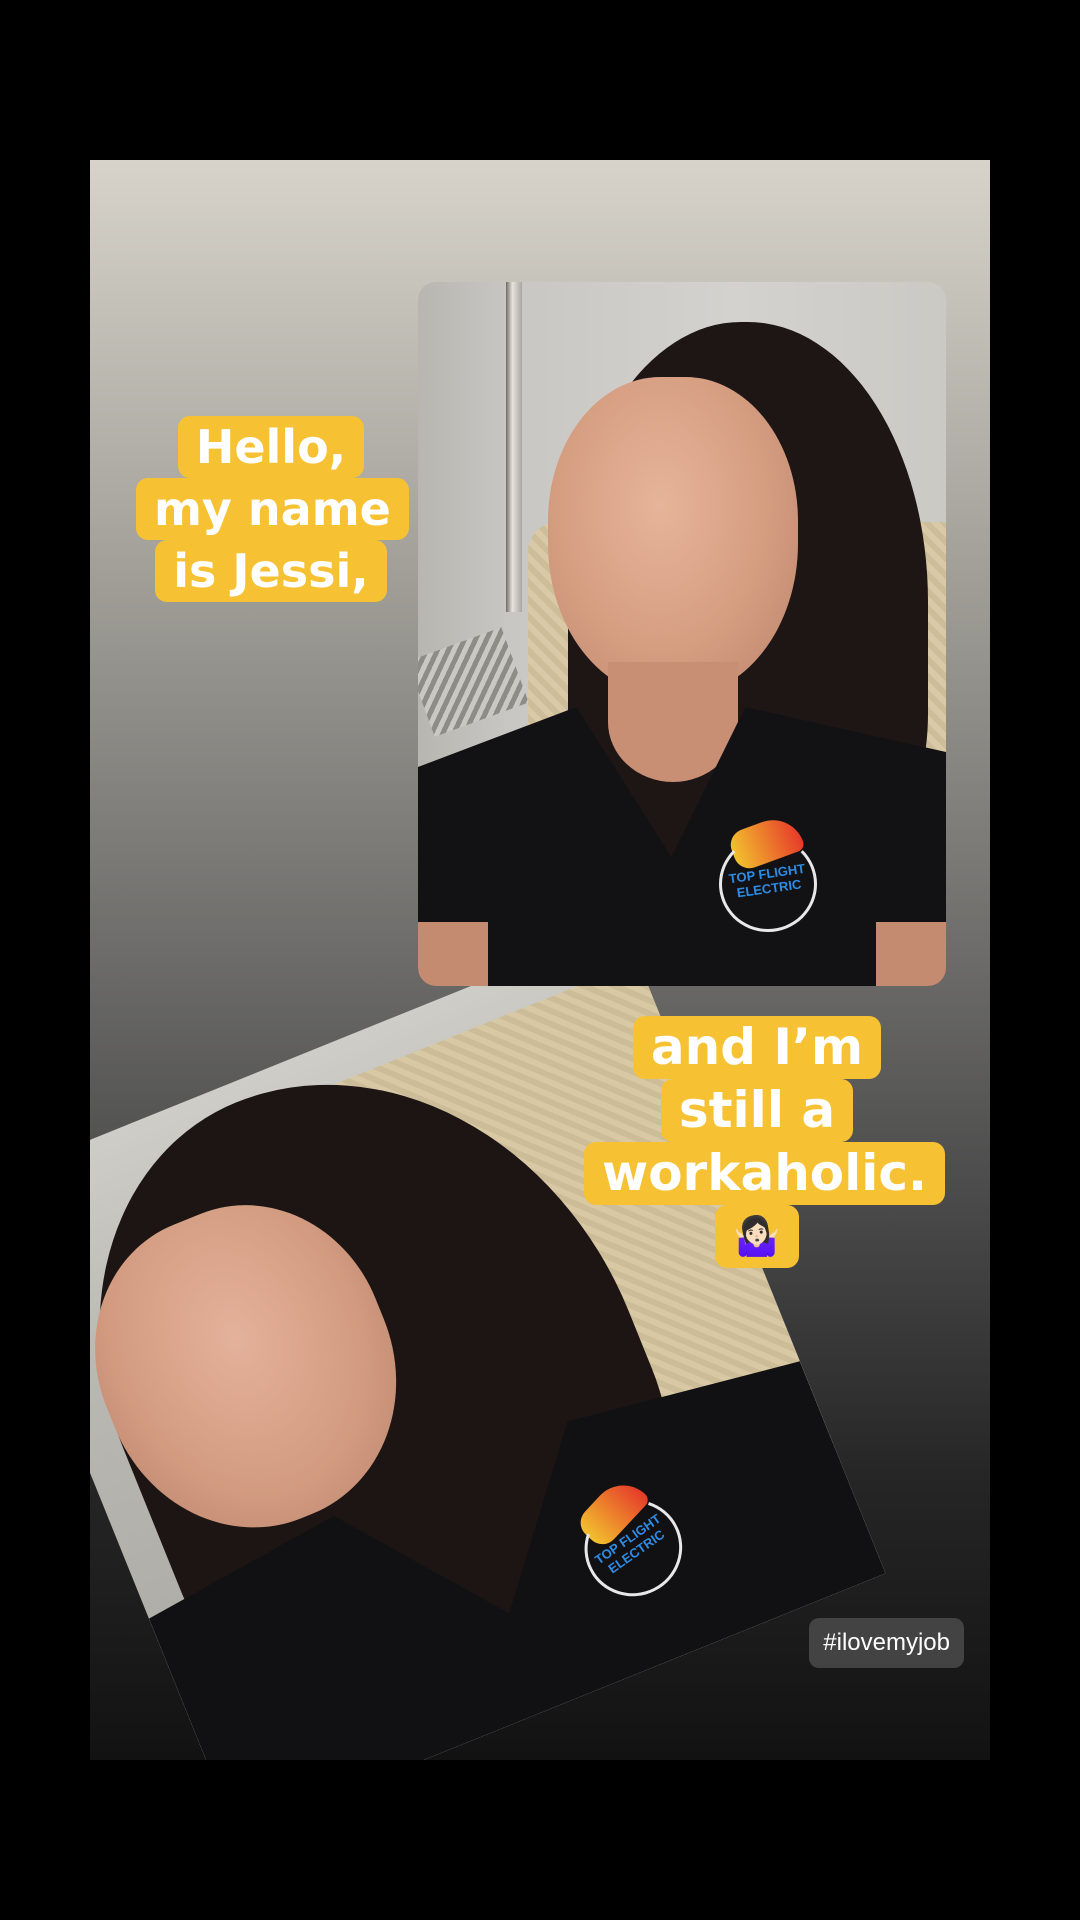 Image resolution: width=1080 pixels, height=1920 pixels. What do you see at coordinates (757, 1110) in the screenshot?
I see `sticker-bottom-line2: still a` at bounding box center [757, 1110].